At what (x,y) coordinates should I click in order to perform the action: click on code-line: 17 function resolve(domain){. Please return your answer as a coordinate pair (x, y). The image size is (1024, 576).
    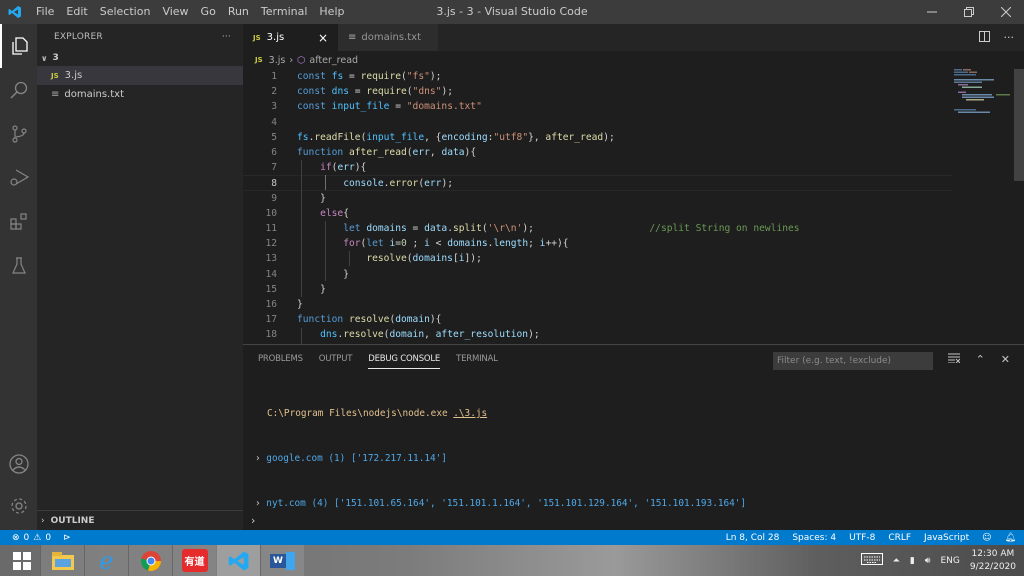
    Looking at the image, I should click on (598, 319).